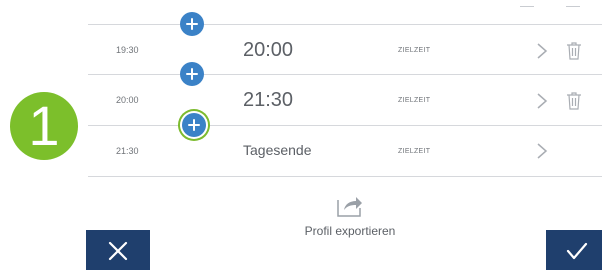 Image resolution: width=602 pixels, height=270 pixels. Describe the element at coordinates (277, 150) in the screenshot. I see `row-end-label: Tagesende` at that location.